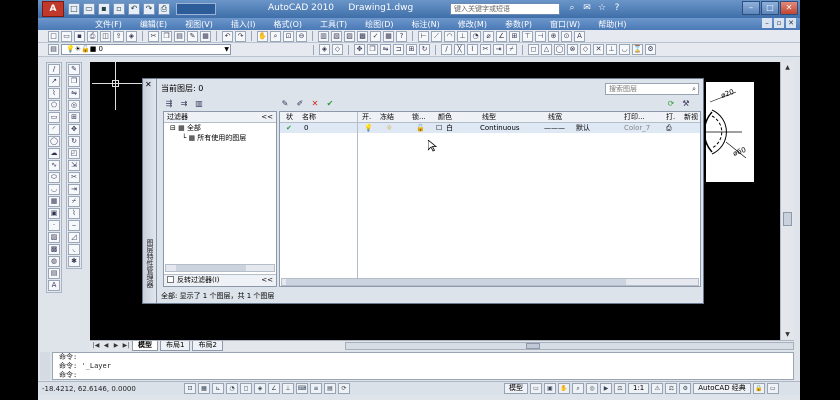 This screenshot has height=400, width=840. I want to click on polyline-icon: ⌇, so click(472, 49).